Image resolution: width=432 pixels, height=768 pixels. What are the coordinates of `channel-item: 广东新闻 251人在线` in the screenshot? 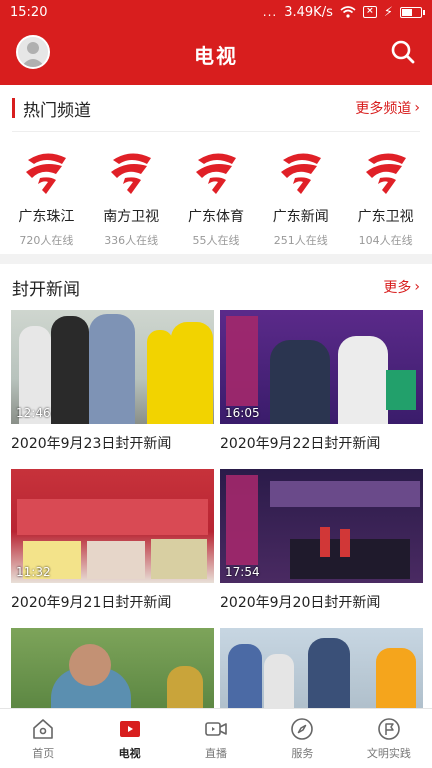 It's located at (301, 199).